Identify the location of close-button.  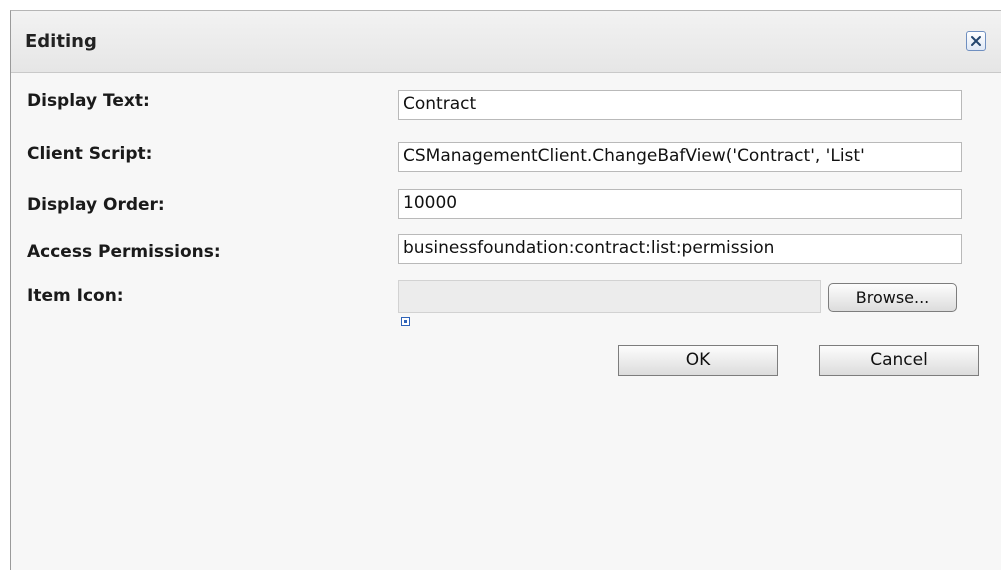
(976, 41).